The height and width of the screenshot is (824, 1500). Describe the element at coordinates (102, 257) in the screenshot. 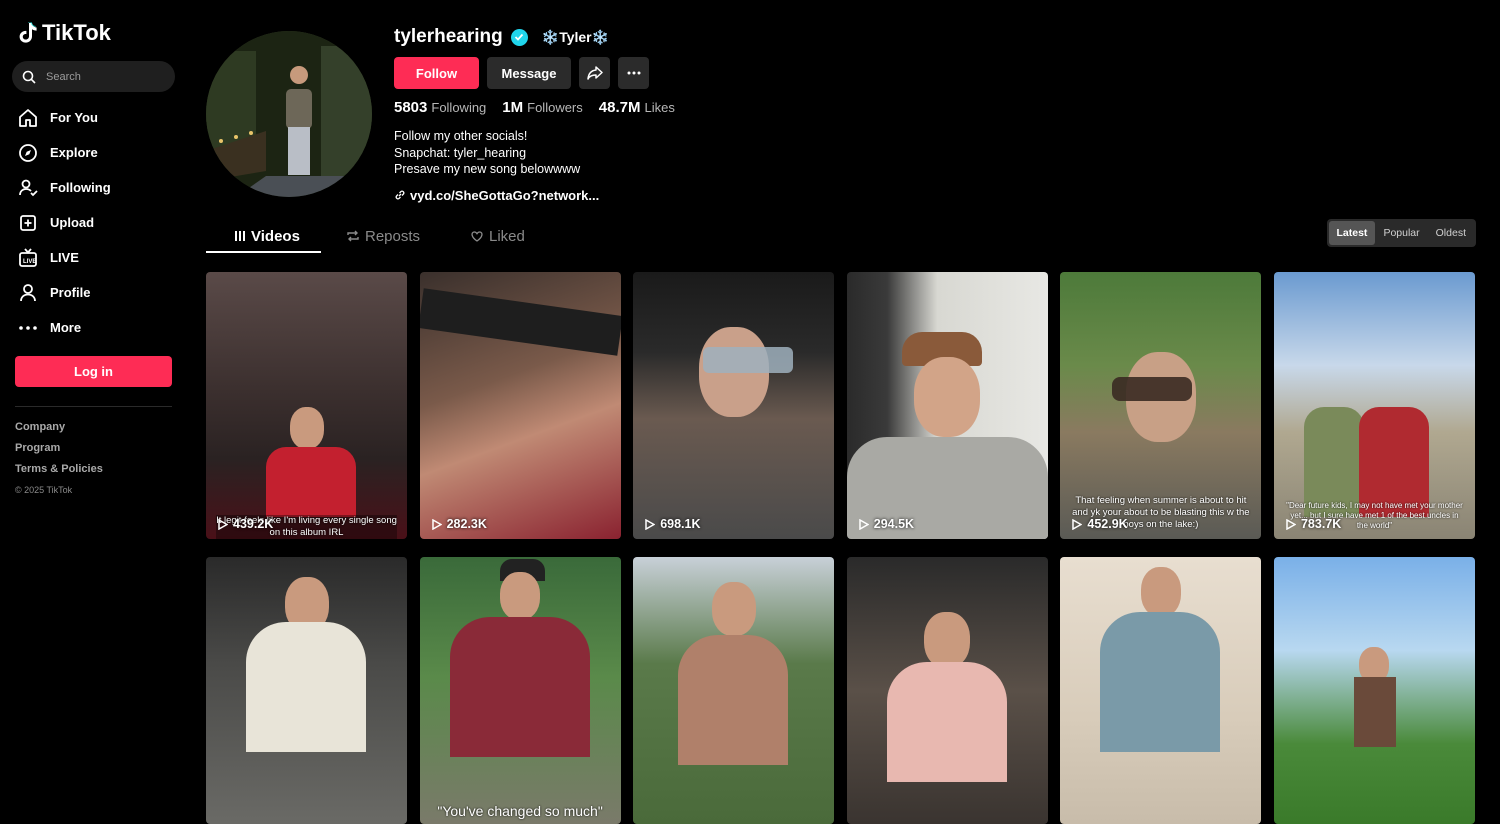

I see `sidebar-item-live: LIVE LIVE` at that location.